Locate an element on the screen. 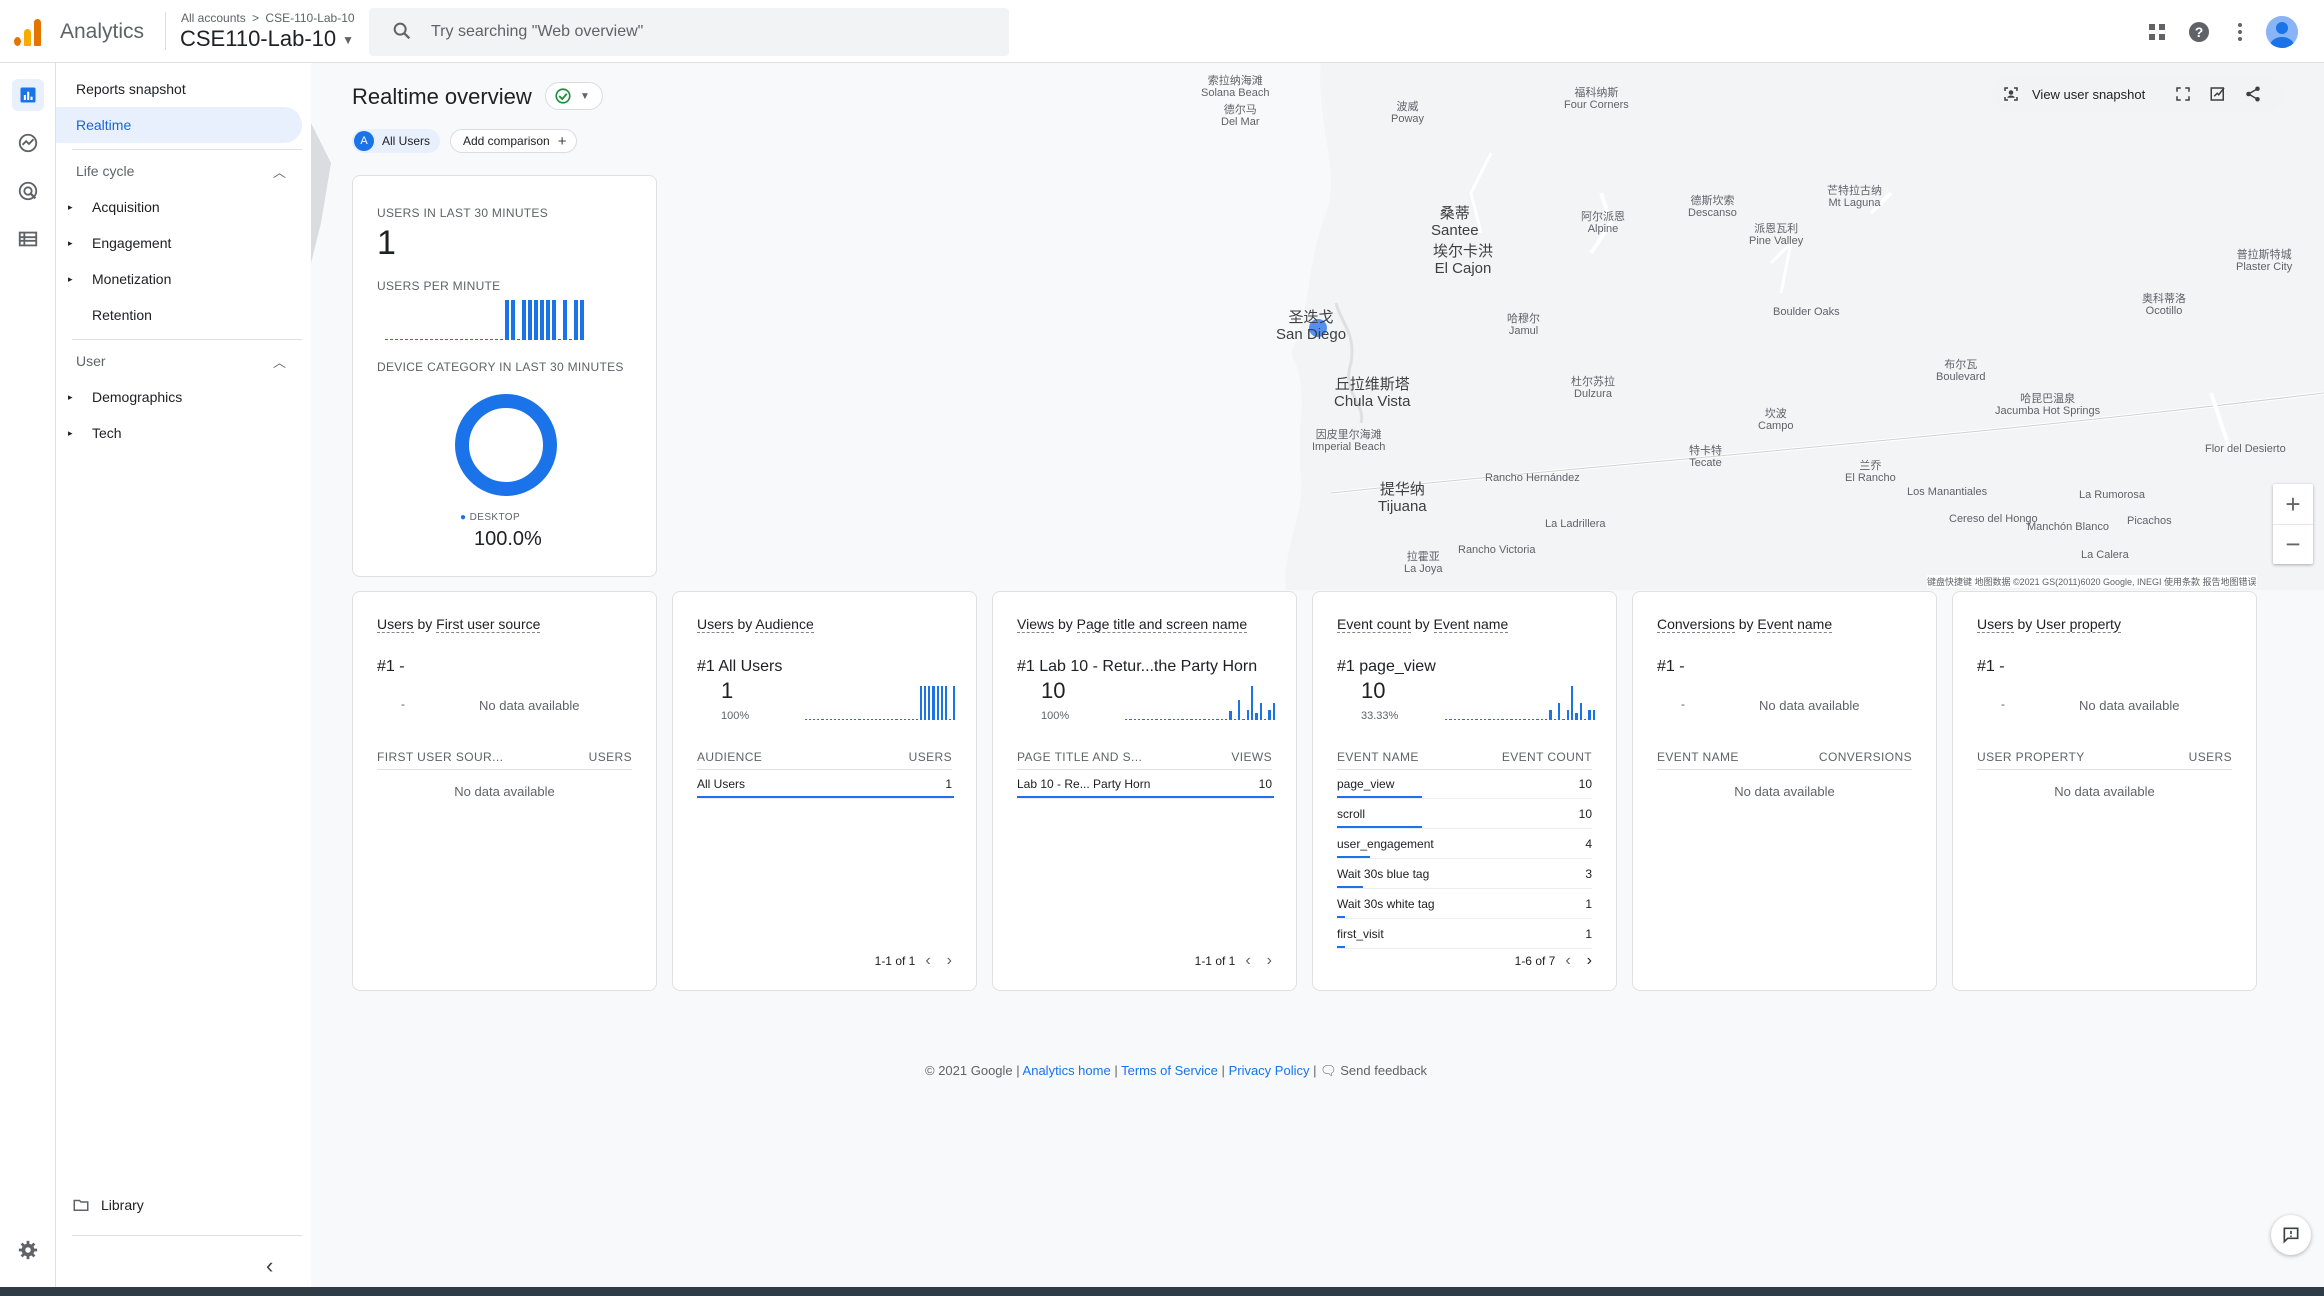 The height and width of the screenshot is (1296, 2324). zoom-out-button: − is located at coordinates (2293, 544).